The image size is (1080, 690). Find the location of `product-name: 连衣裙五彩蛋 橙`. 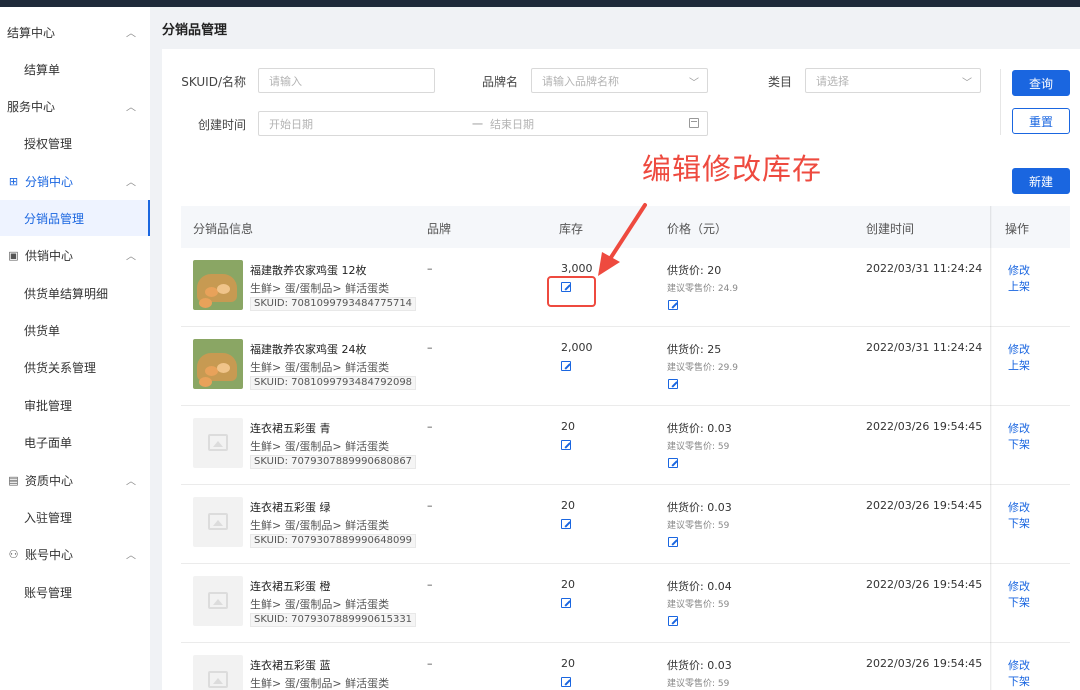

product-name: 连衣裙五彩蛋 橙 is located at coordinates (290, 586).